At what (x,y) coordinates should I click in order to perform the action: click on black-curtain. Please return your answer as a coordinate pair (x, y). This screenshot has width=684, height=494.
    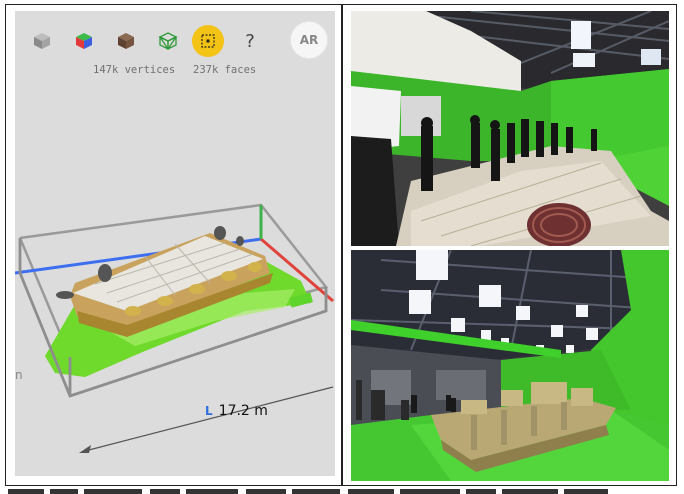
    Looking at the image, I should click on (375, 191).